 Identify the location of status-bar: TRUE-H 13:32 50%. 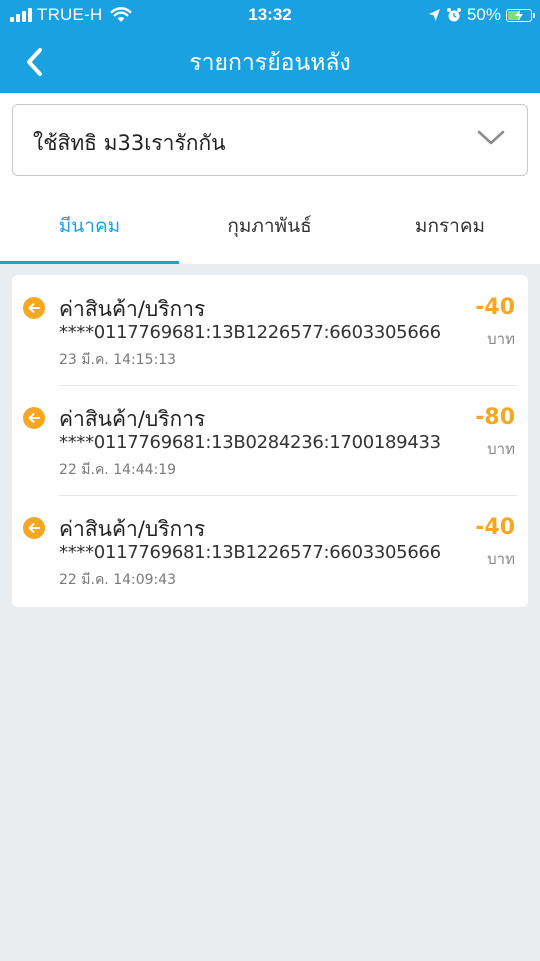
(270, 15).